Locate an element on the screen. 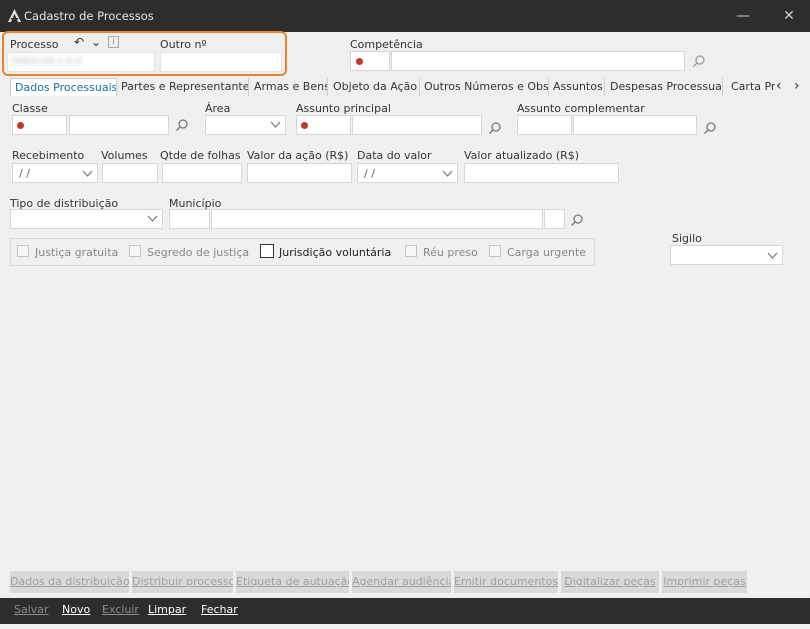  volumes-label: Volumes is located at coordinates (124, 155).